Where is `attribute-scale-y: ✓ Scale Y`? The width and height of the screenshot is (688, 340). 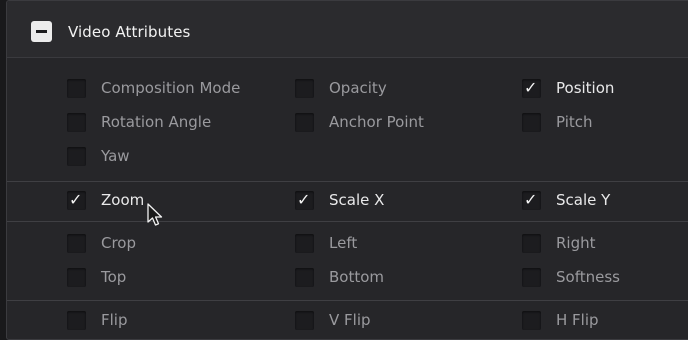
attribute-scale-y: ✓ Scale Y is located at coordinates (566, 200).